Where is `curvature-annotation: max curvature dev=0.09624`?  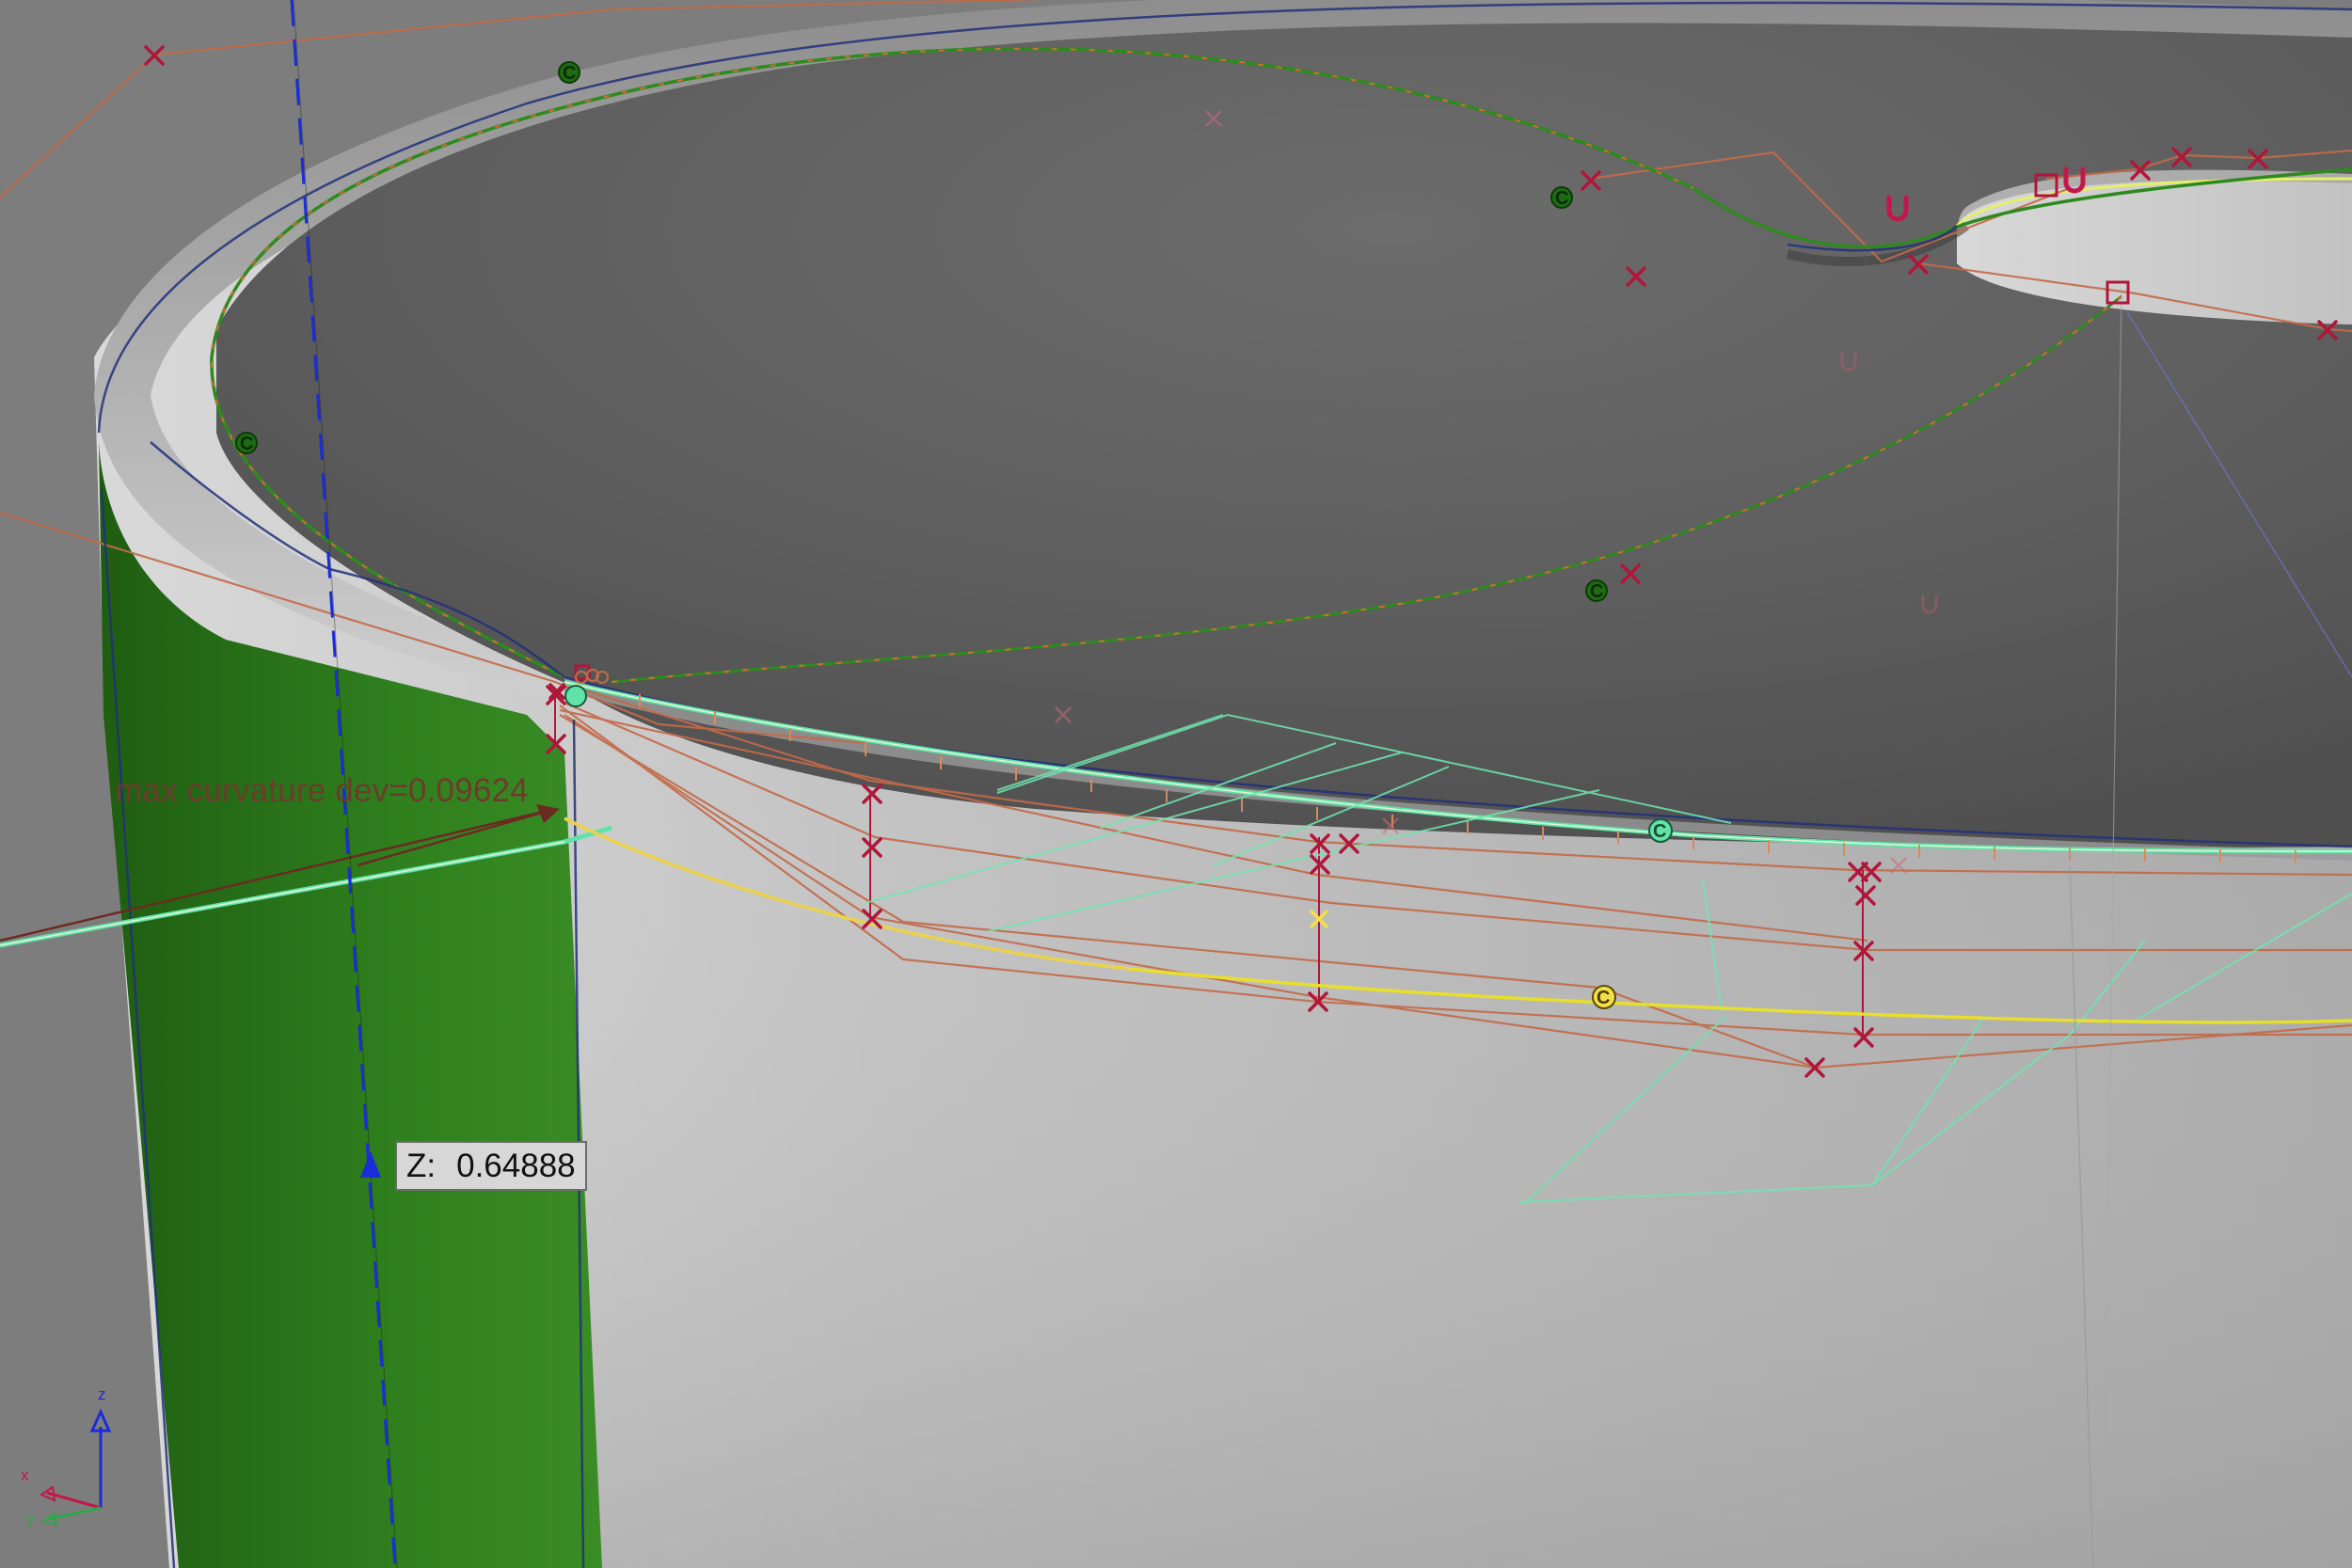
curvature-annotation: max curvature dev=0.09624 is located at coordinates (322, 791).